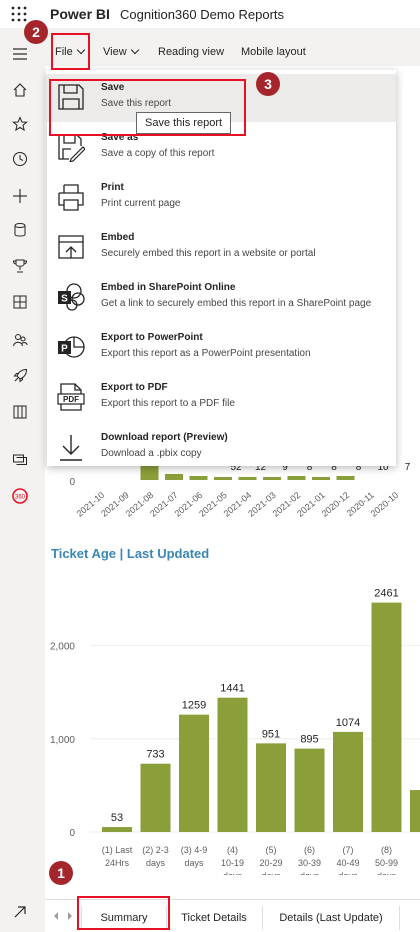 This screenshot has width=420, height=932. I want to click on data-label: 7, so click(408, 467).